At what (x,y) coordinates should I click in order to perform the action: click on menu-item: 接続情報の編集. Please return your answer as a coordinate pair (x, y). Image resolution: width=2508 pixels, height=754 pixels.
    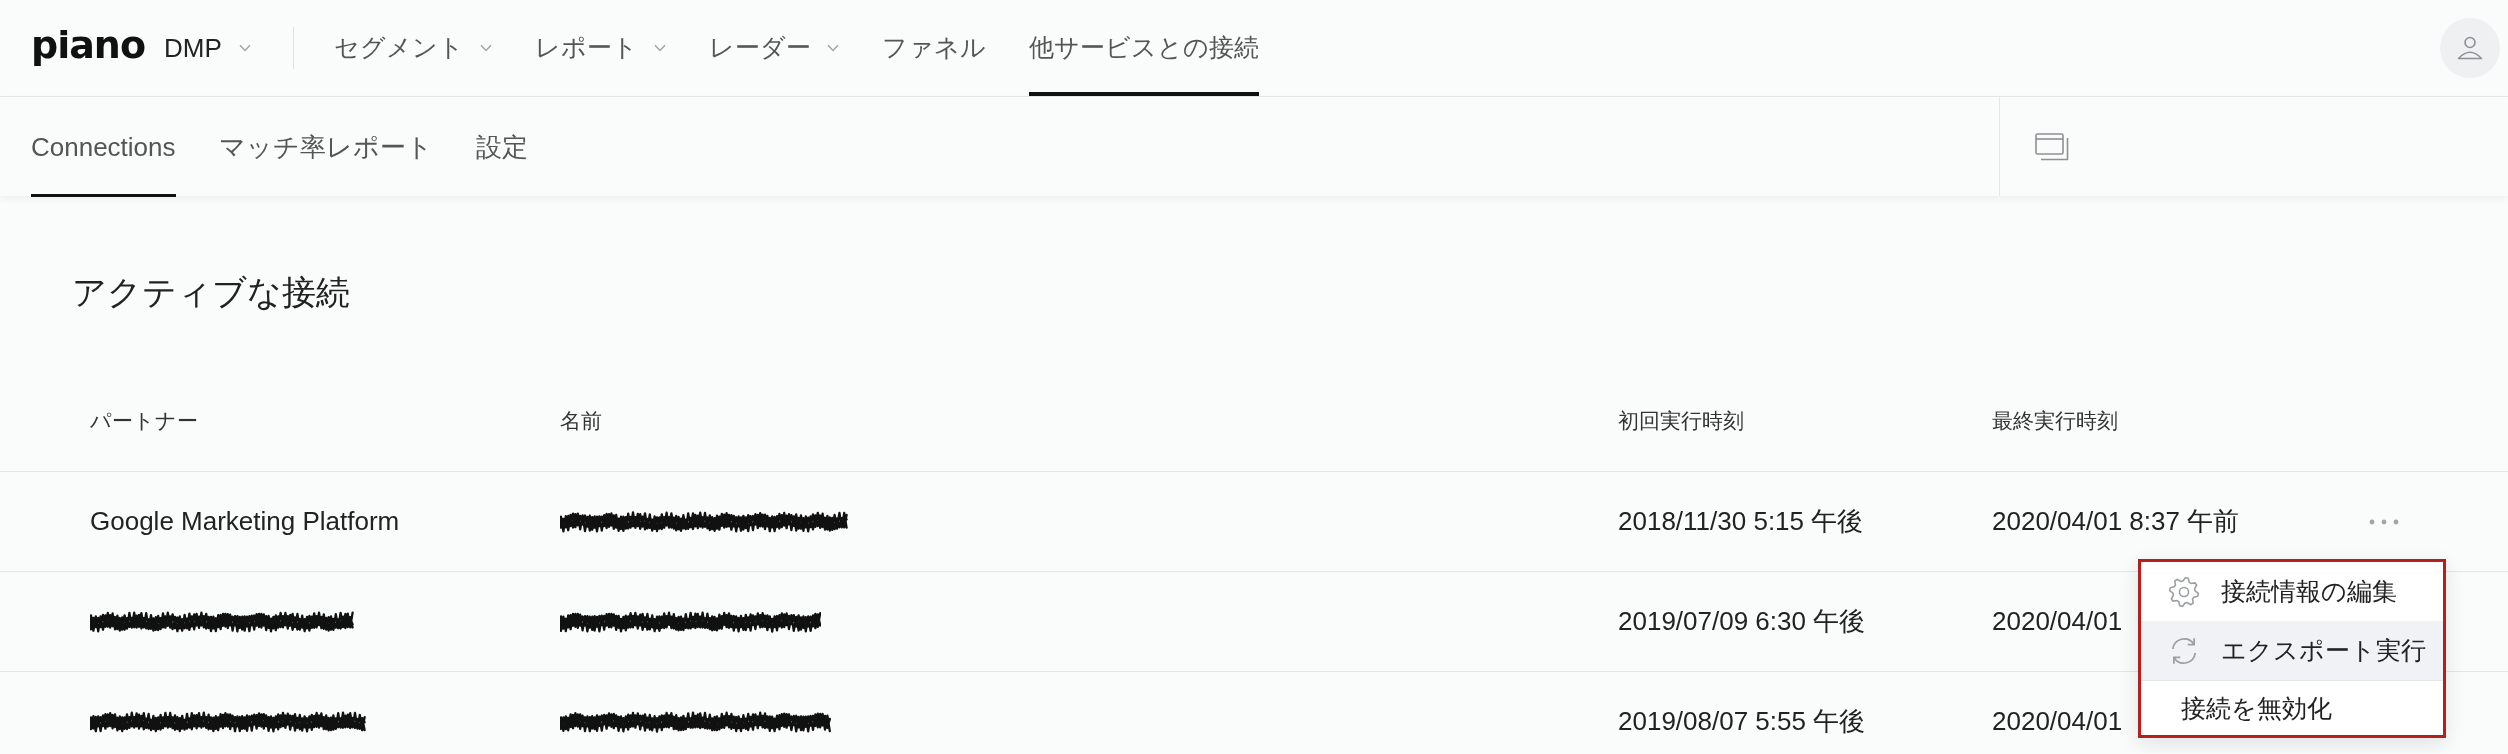
    Looking at the image, I should click on (2292, 591).